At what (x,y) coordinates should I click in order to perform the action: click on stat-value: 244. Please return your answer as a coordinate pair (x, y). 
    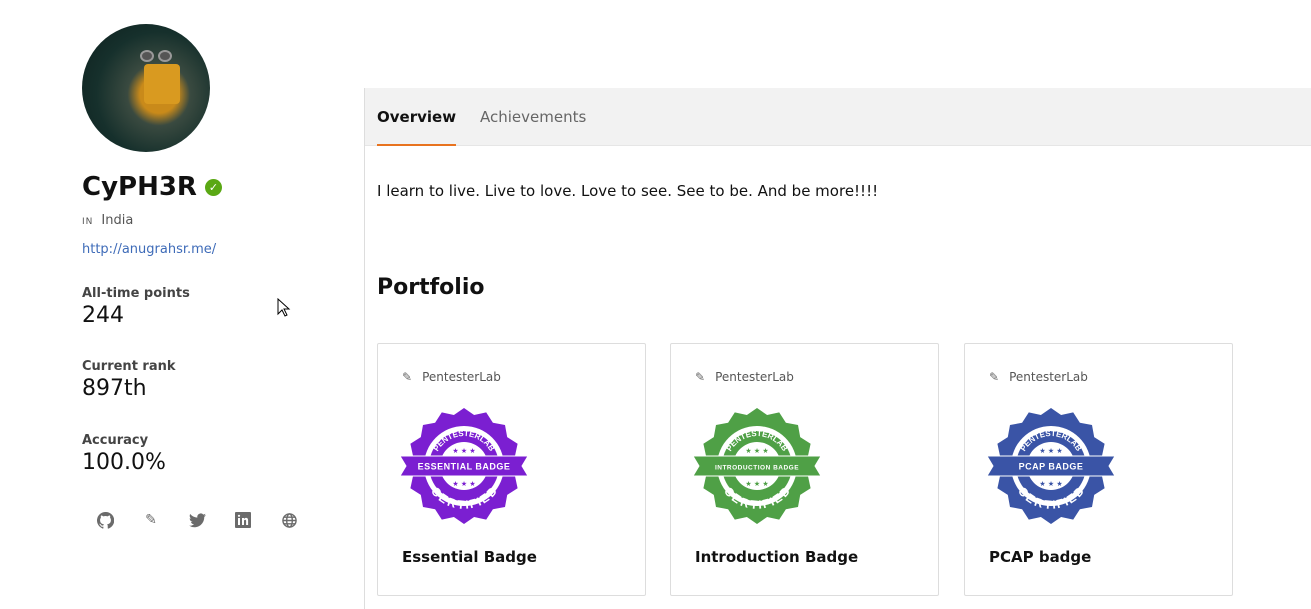
    Looking at the image, I should click on (103, 315).